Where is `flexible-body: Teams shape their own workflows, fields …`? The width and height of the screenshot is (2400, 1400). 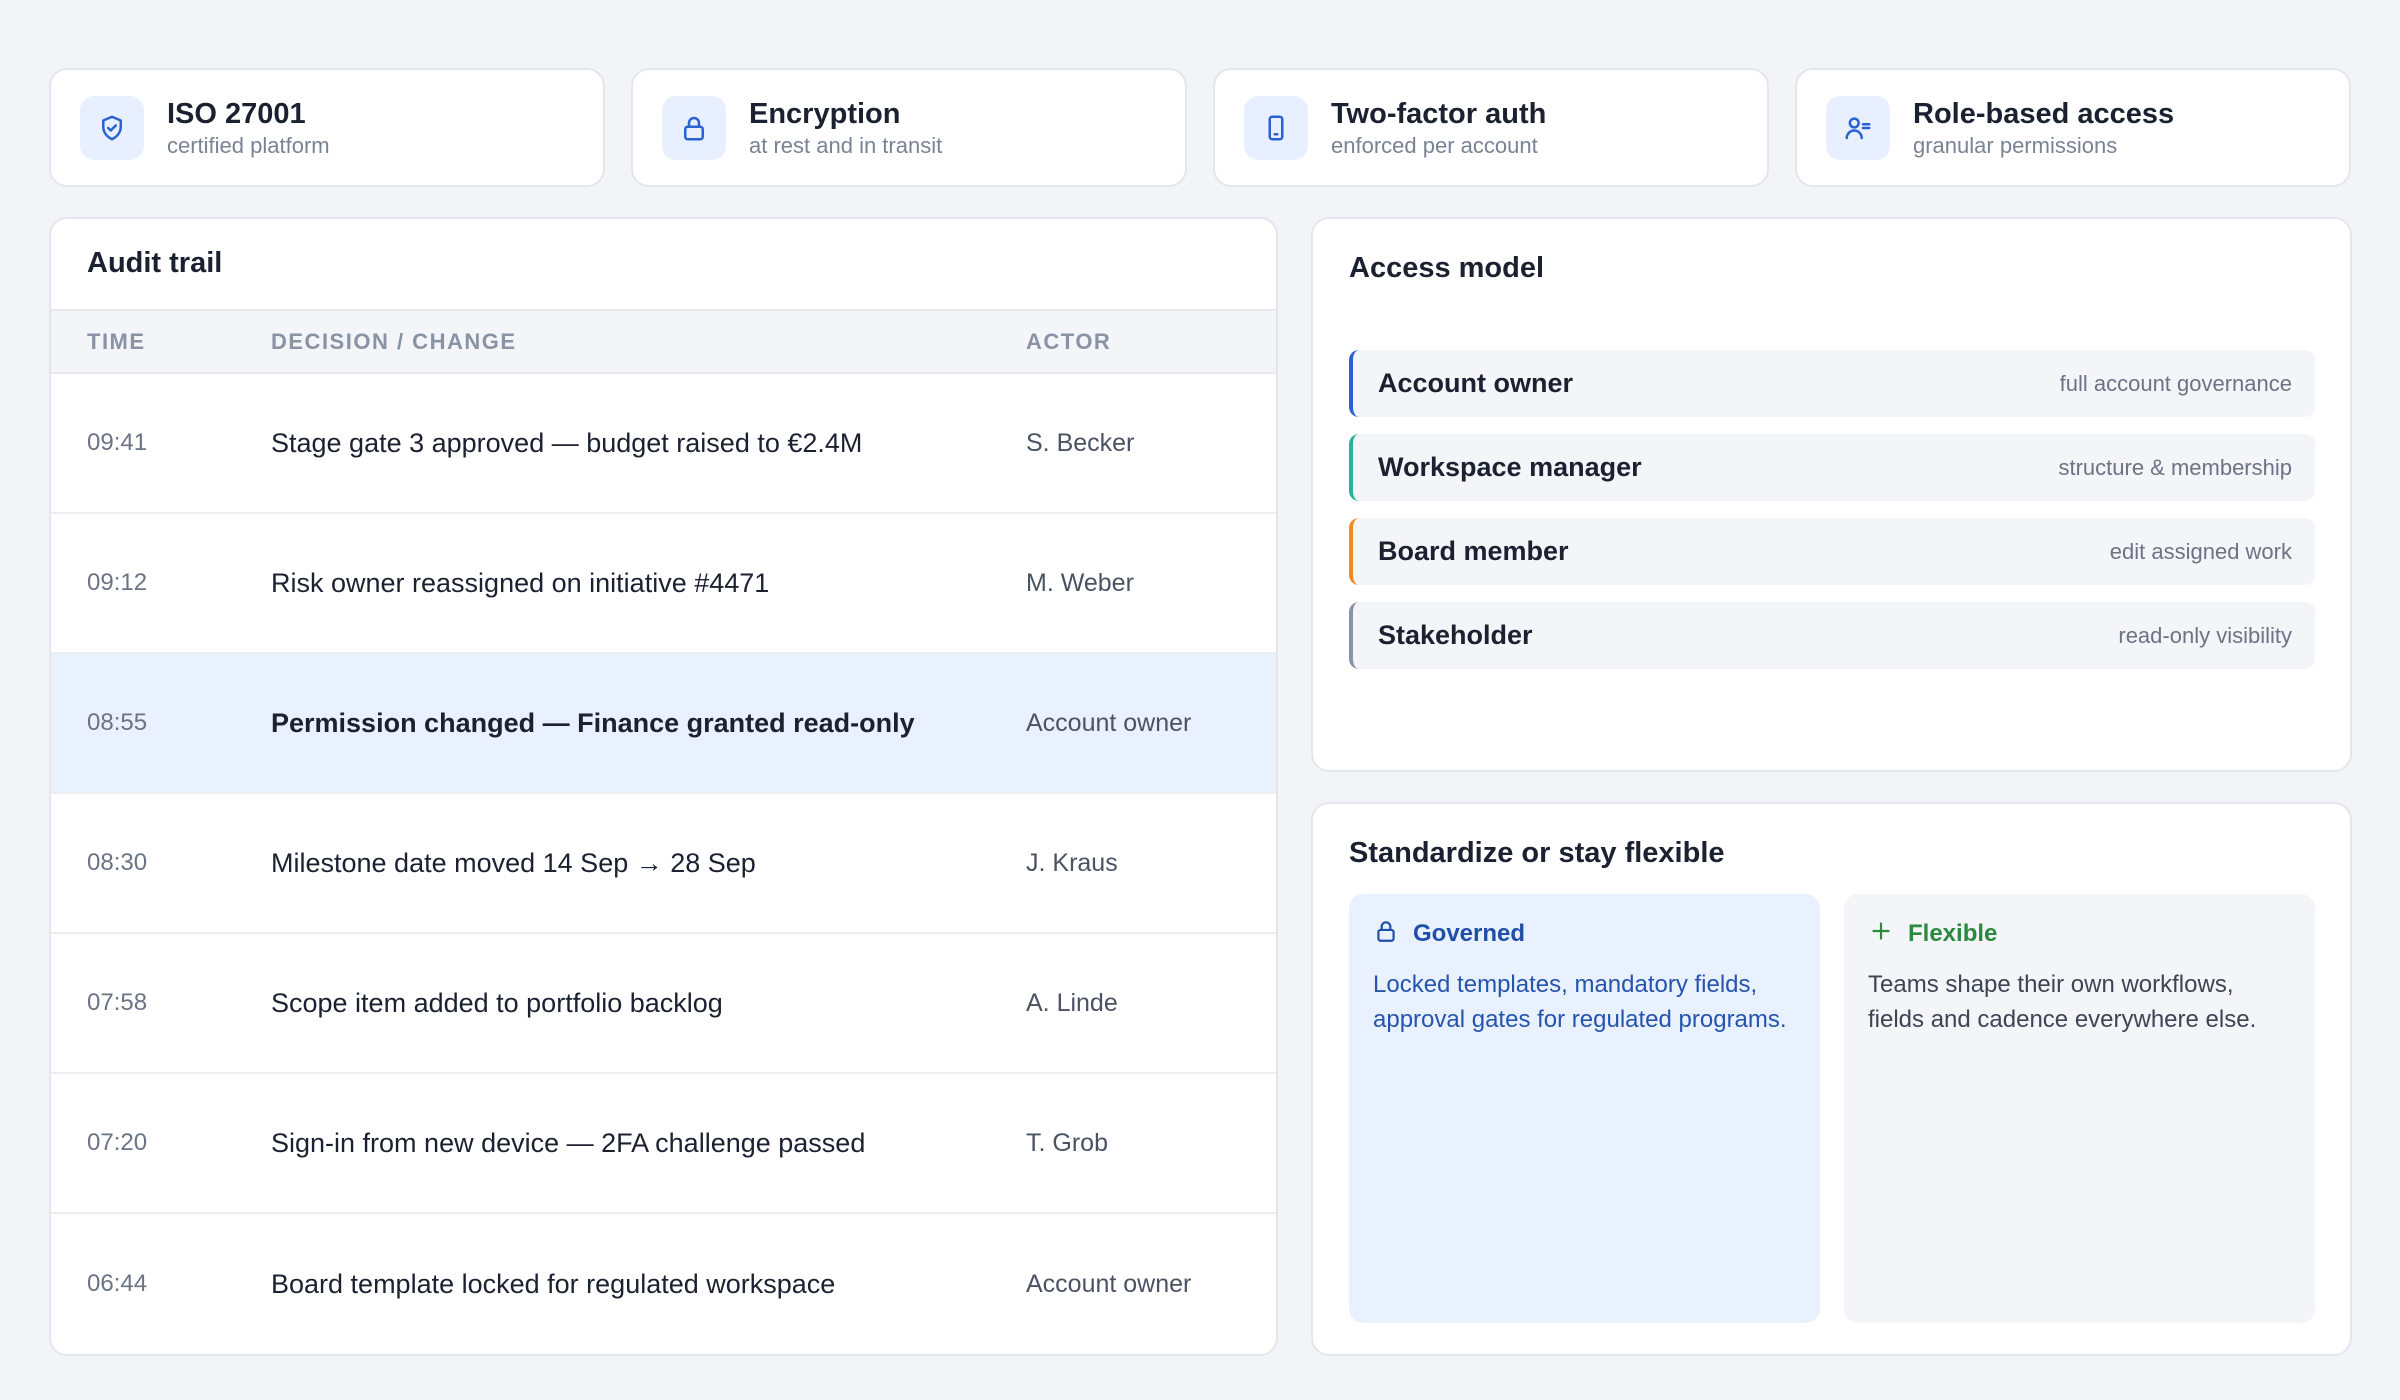 flexible-body: Teams shape their own workflows, fields … is located at coordinates (2062, 1002).